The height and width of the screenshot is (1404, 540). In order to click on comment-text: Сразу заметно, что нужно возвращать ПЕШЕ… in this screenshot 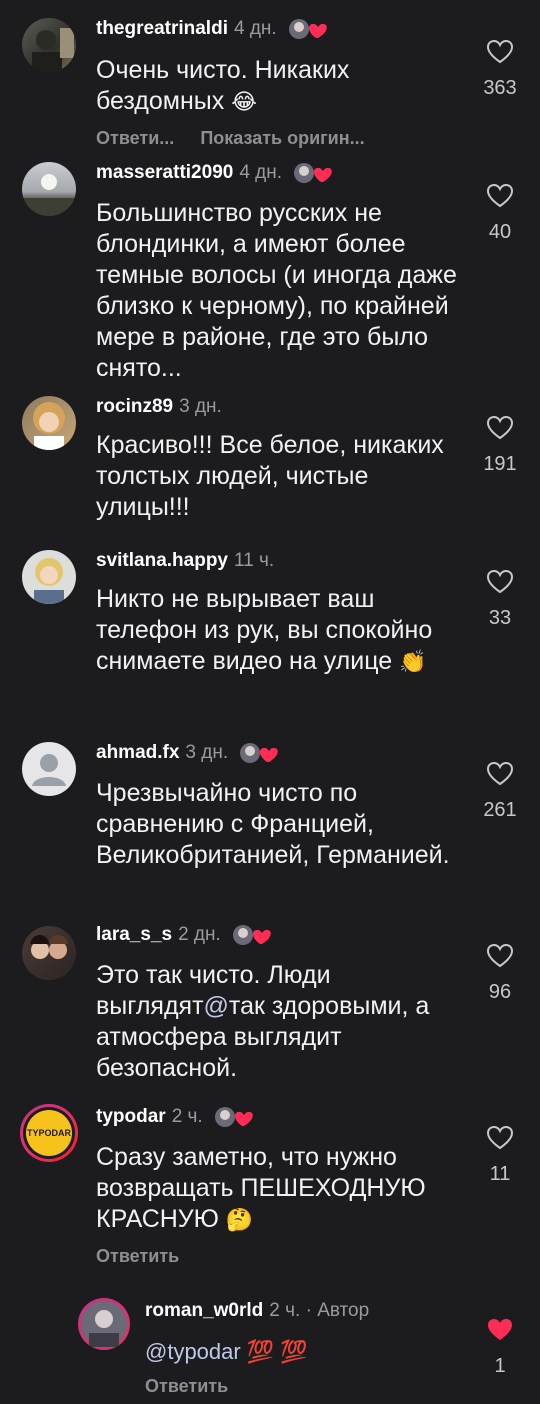, I will do `click(261, 1188)`.